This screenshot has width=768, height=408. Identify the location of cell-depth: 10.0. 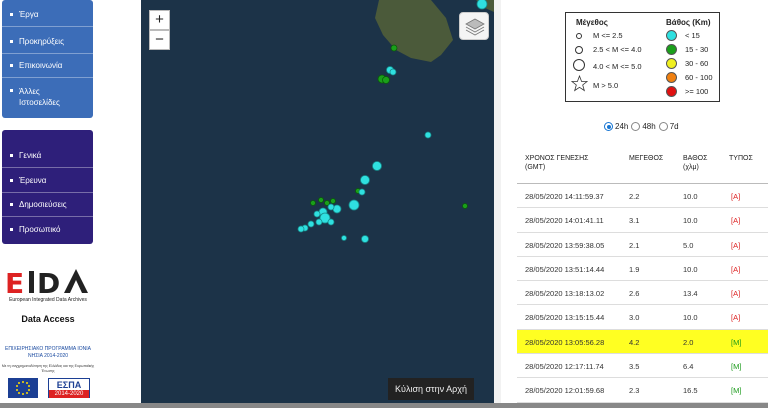
(690, 221).